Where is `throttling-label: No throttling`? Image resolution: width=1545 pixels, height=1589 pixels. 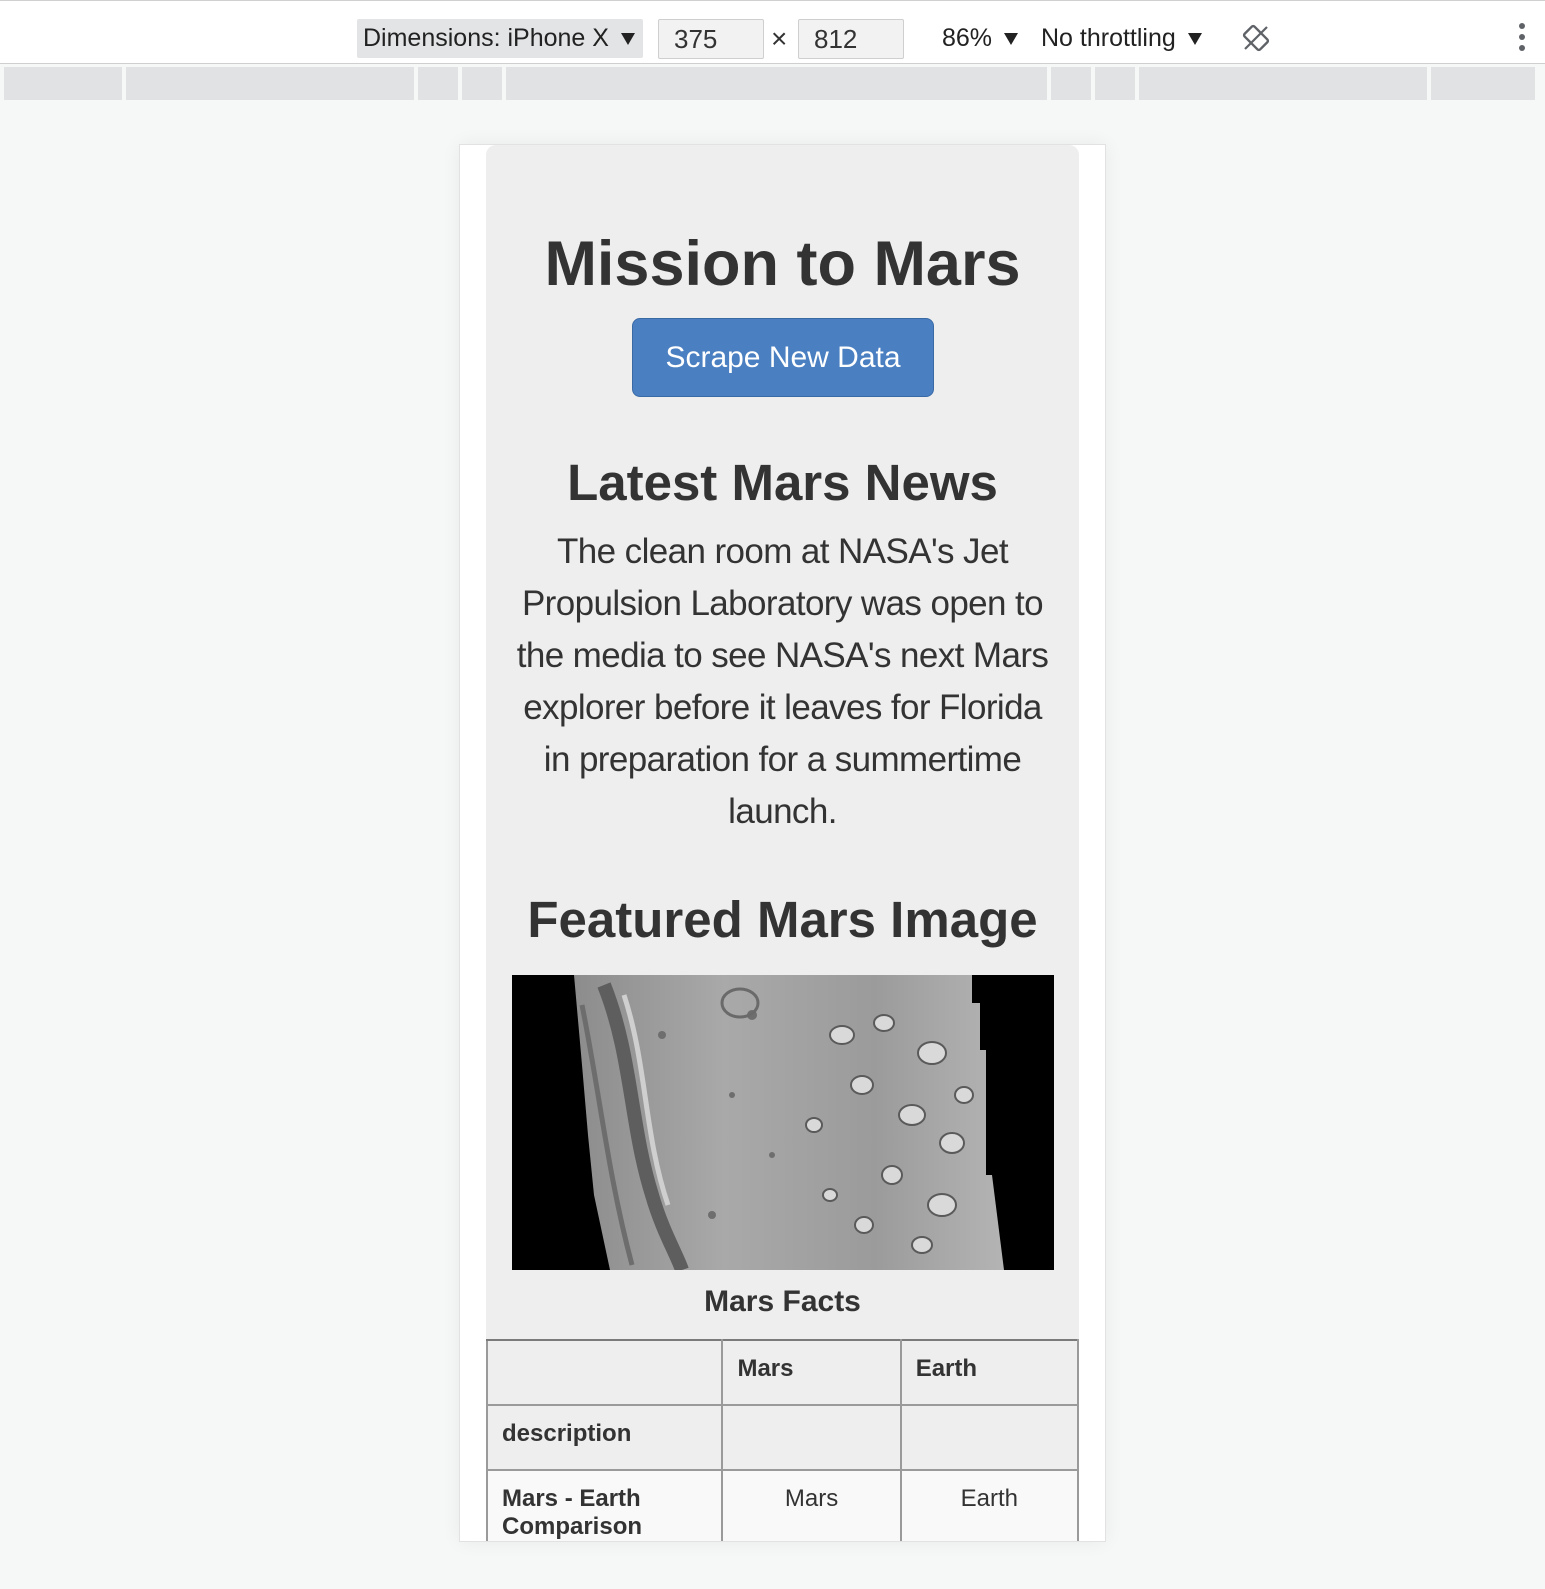
throttling-label: No throttling is located at coordinates (1108, 38).